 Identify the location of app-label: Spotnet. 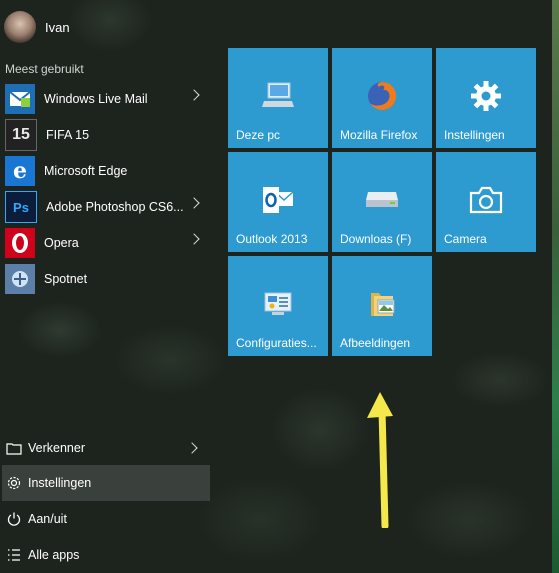
(66, 279).